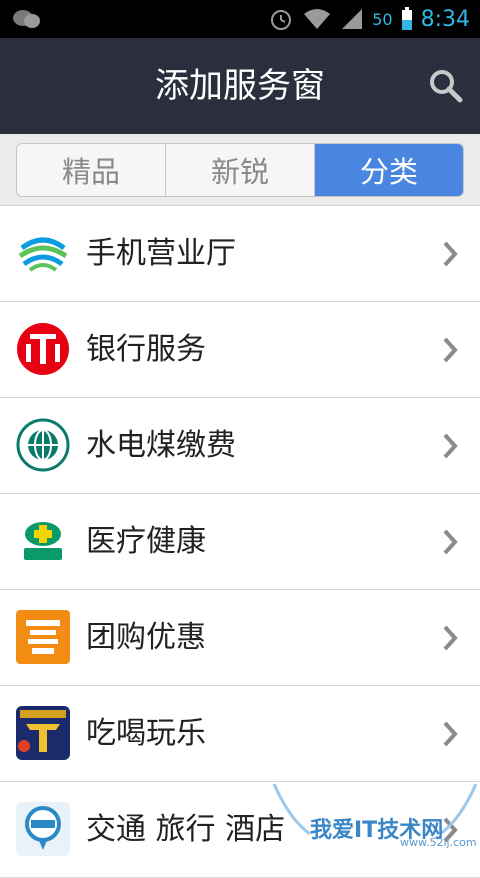 The width and height of the screenshot is (480, 878). What do you see at coordinates (43, 541) in the screenshot?
I see `pharmacy-logo-icon` at bounding box center [43, 541].